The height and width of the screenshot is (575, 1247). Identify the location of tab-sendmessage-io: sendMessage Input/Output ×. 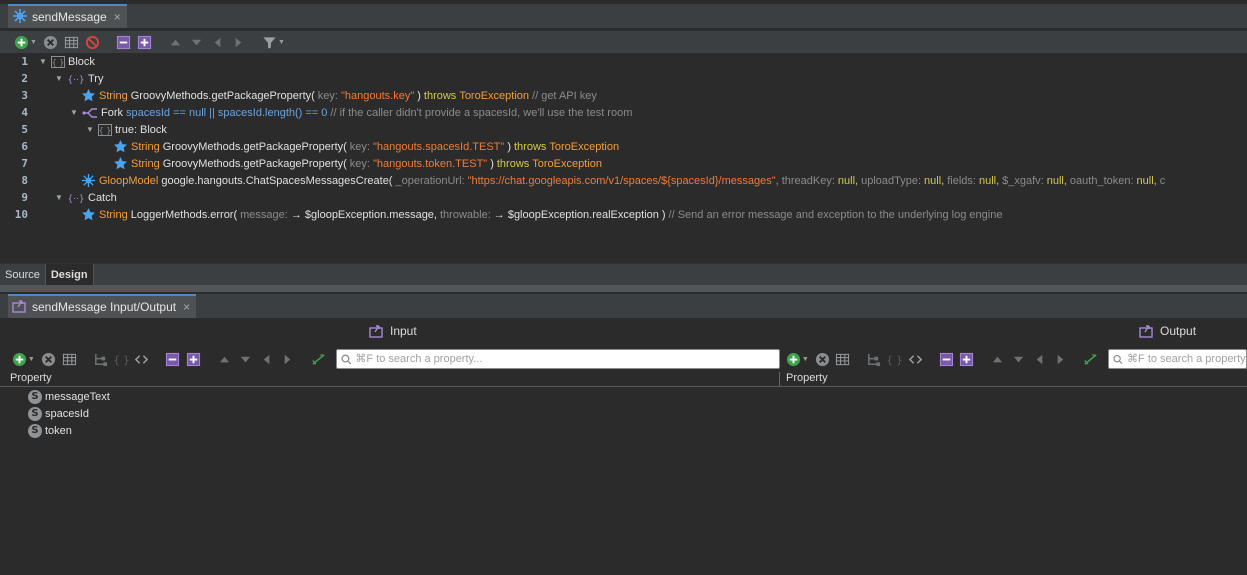
(102, 306).